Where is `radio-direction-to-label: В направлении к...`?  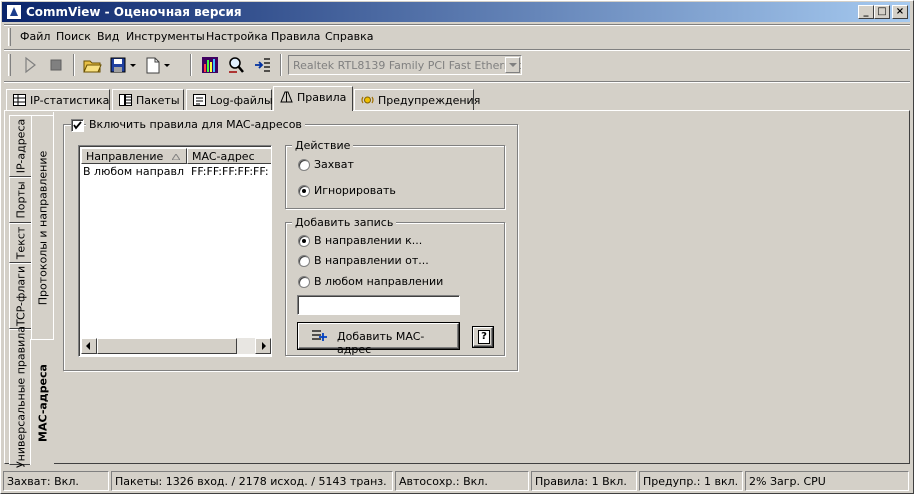 radio-direction-to-label: В направлении к... is located at coordinates (368, 240).